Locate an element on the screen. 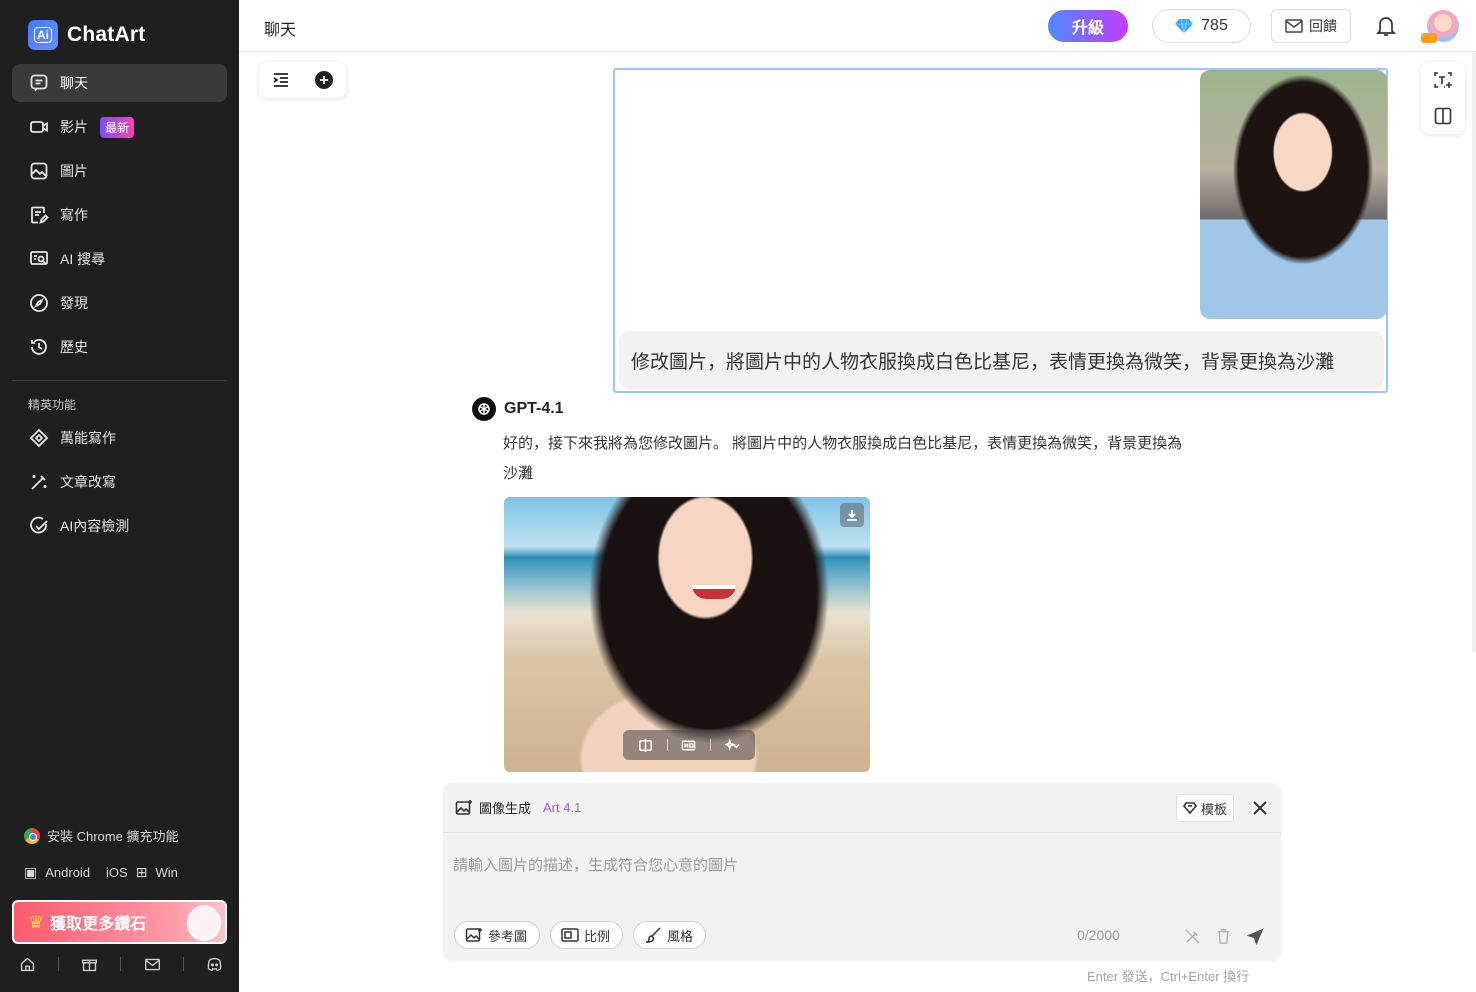  feedback-button: 回饋 is located at coordinates (1311, 26).